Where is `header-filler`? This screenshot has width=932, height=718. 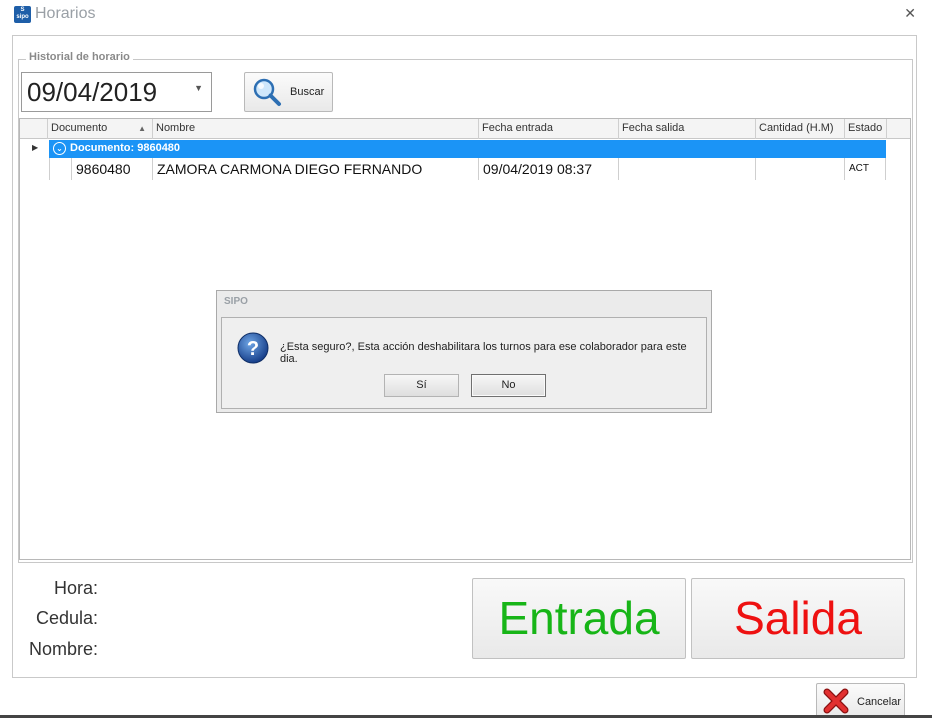 header-filler is located at coordinates (898, 129).